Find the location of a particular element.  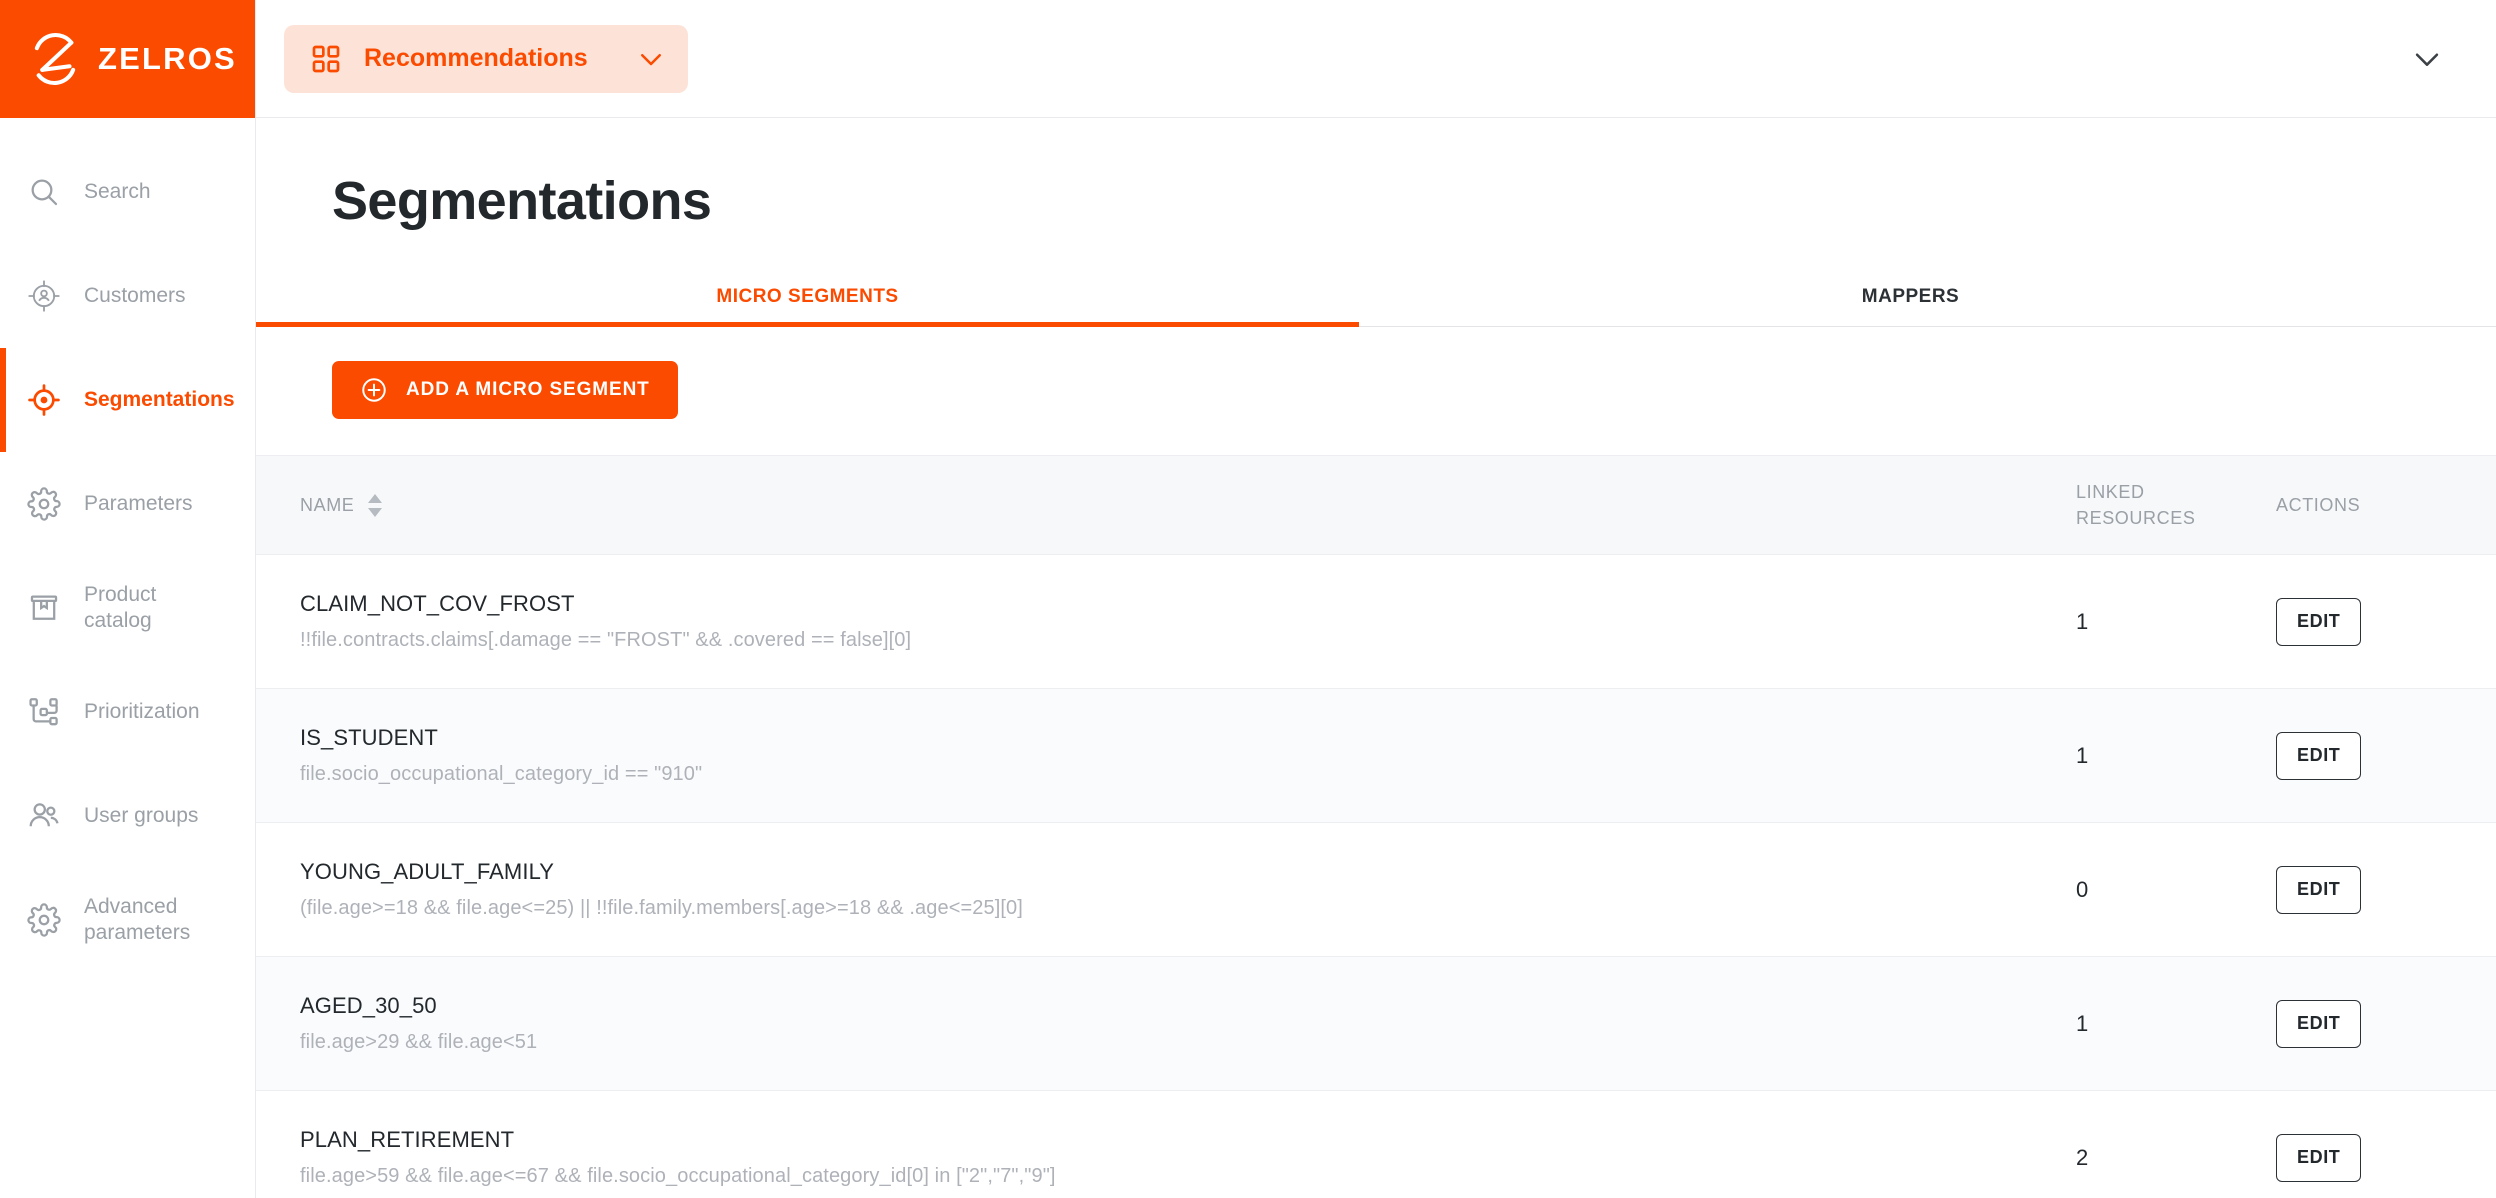

add-micro-segment-label: ADD A MICRO SEGMENT is located at coordinates (528, 389).